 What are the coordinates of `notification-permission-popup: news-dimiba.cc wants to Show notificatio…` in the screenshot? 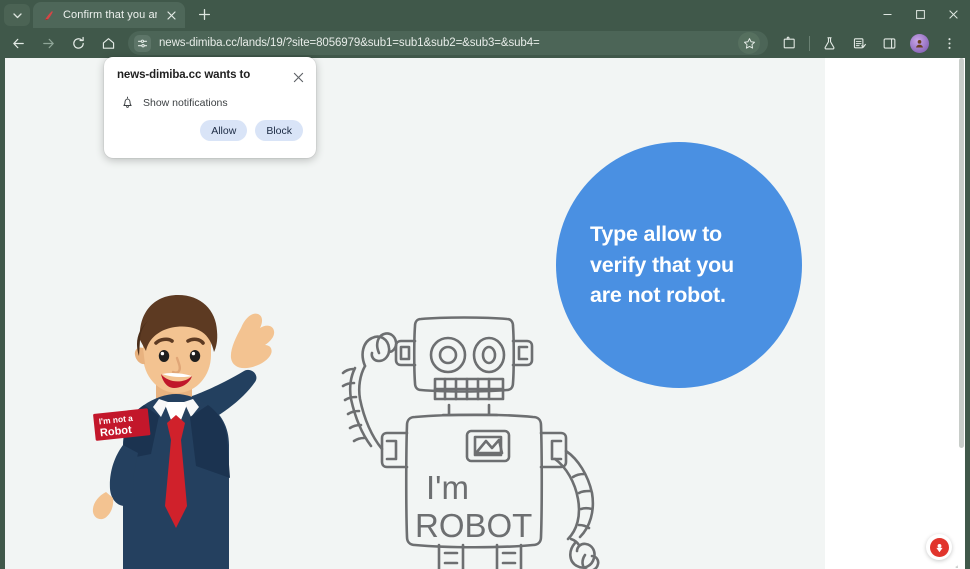 It's located at (210, 107).